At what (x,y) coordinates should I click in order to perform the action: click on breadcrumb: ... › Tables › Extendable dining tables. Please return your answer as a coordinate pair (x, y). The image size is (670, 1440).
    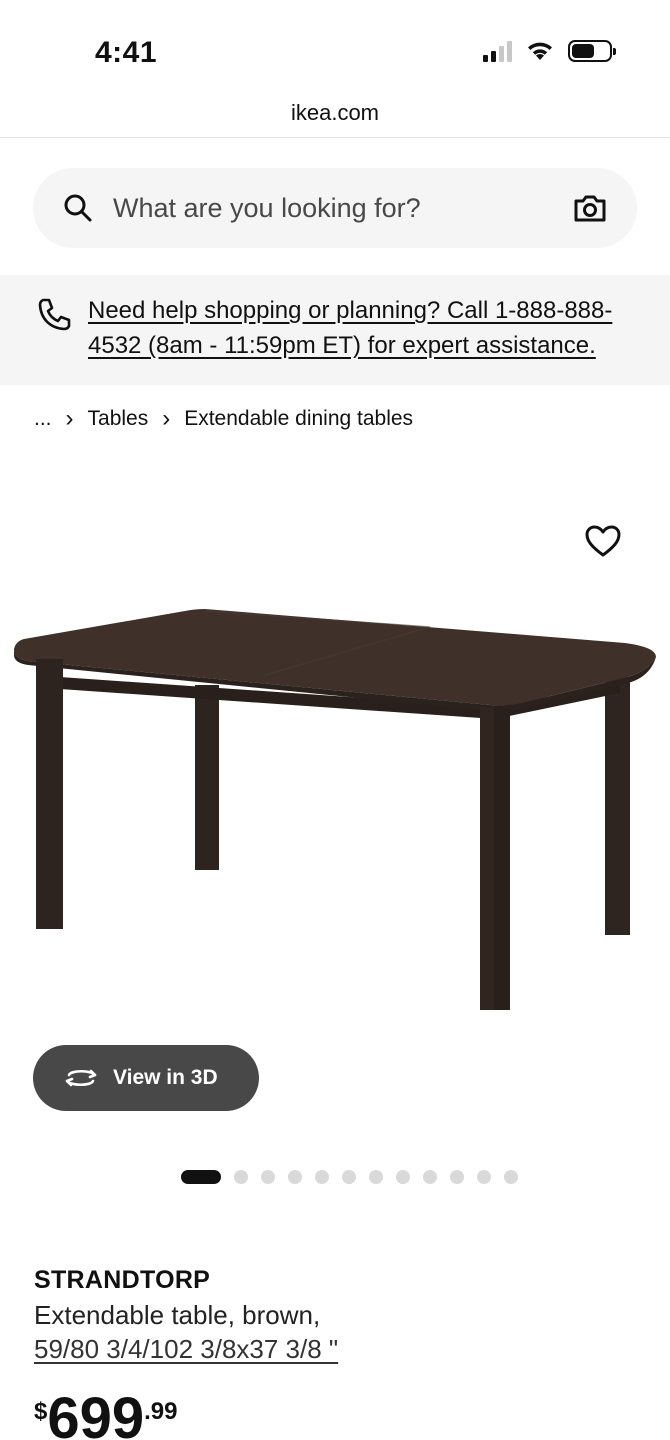
    Looking at the image, I should click on (223, 419).